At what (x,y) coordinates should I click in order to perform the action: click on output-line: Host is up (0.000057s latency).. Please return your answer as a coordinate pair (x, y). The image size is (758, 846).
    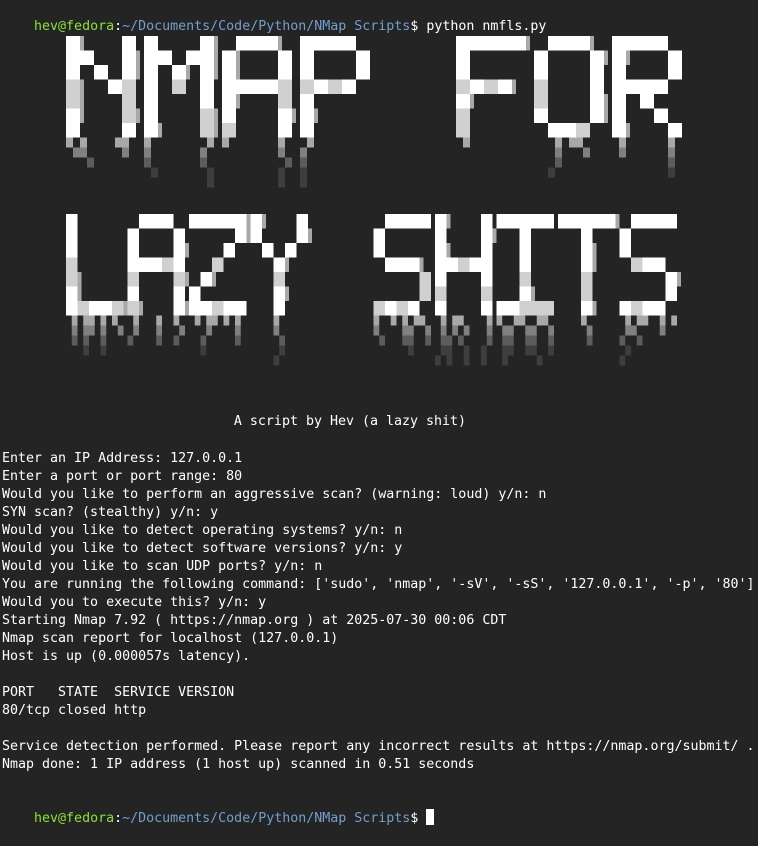
    Looking at the image, I should click on (126, 656).